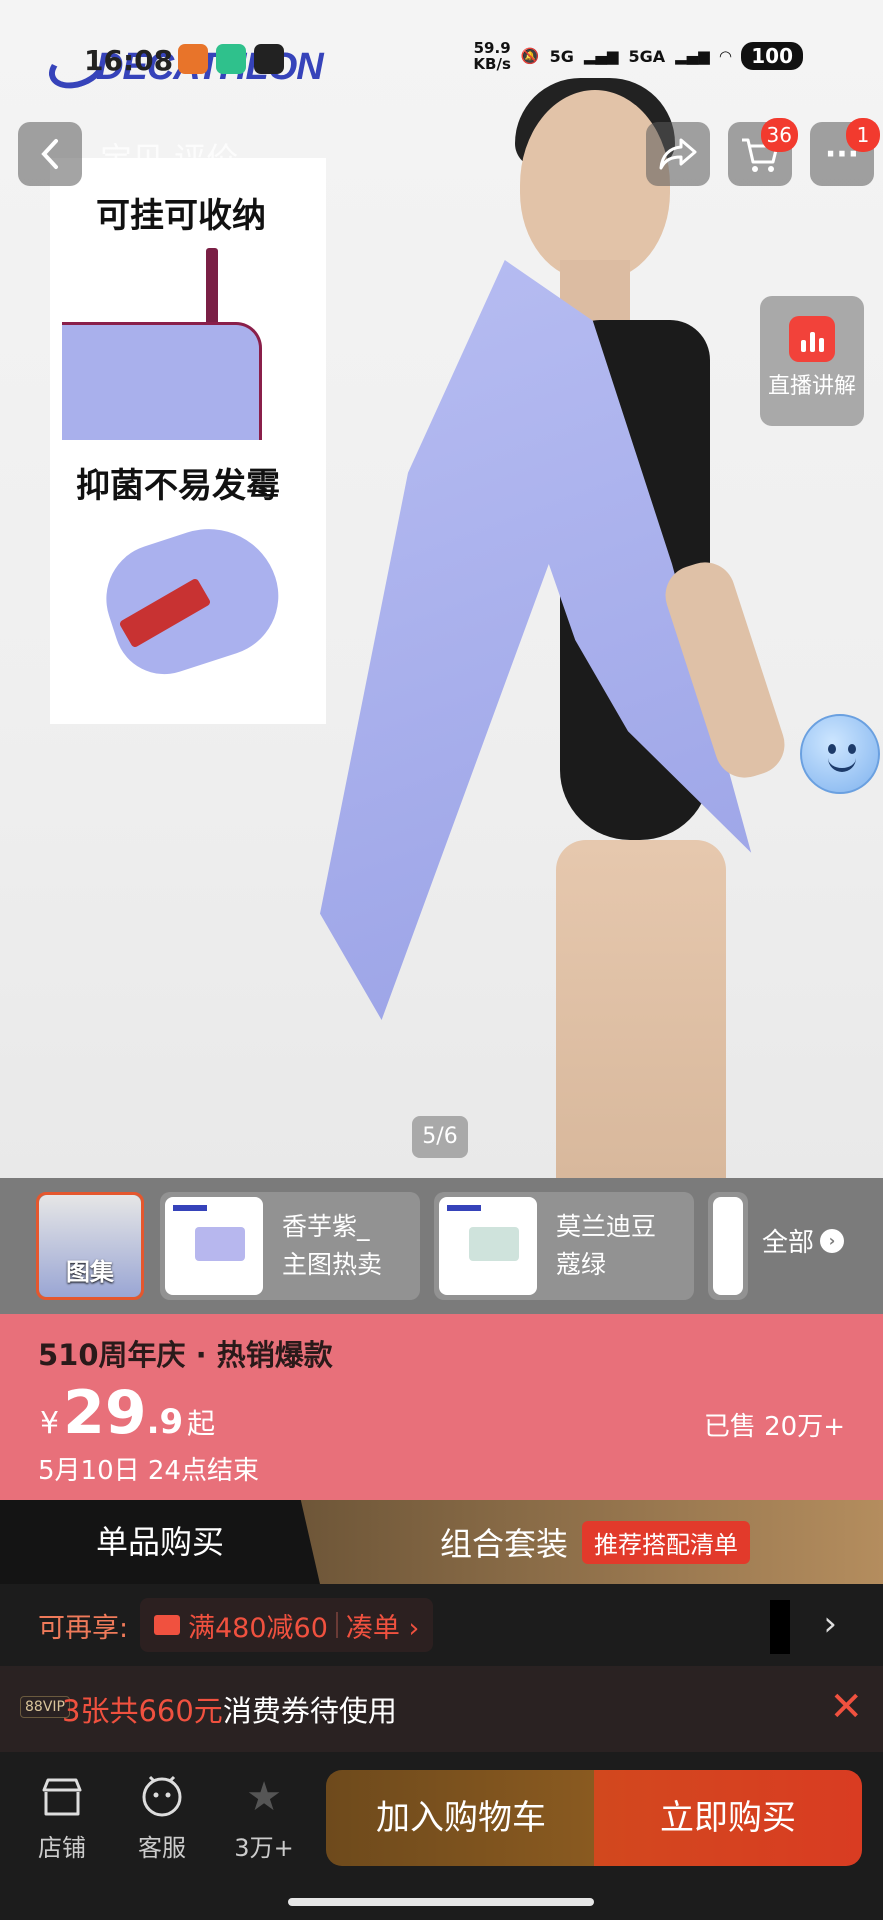  What do you see at coordinates (441, 1709) in the screenshot?
I see `vip-coupon-row: 88VIP 3张共660元消费券待使用 ✕` at bounding box center [441, 1709].